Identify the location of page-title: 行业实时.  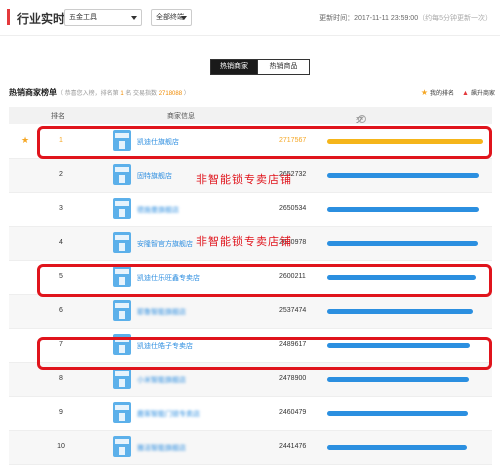
(41, 19).